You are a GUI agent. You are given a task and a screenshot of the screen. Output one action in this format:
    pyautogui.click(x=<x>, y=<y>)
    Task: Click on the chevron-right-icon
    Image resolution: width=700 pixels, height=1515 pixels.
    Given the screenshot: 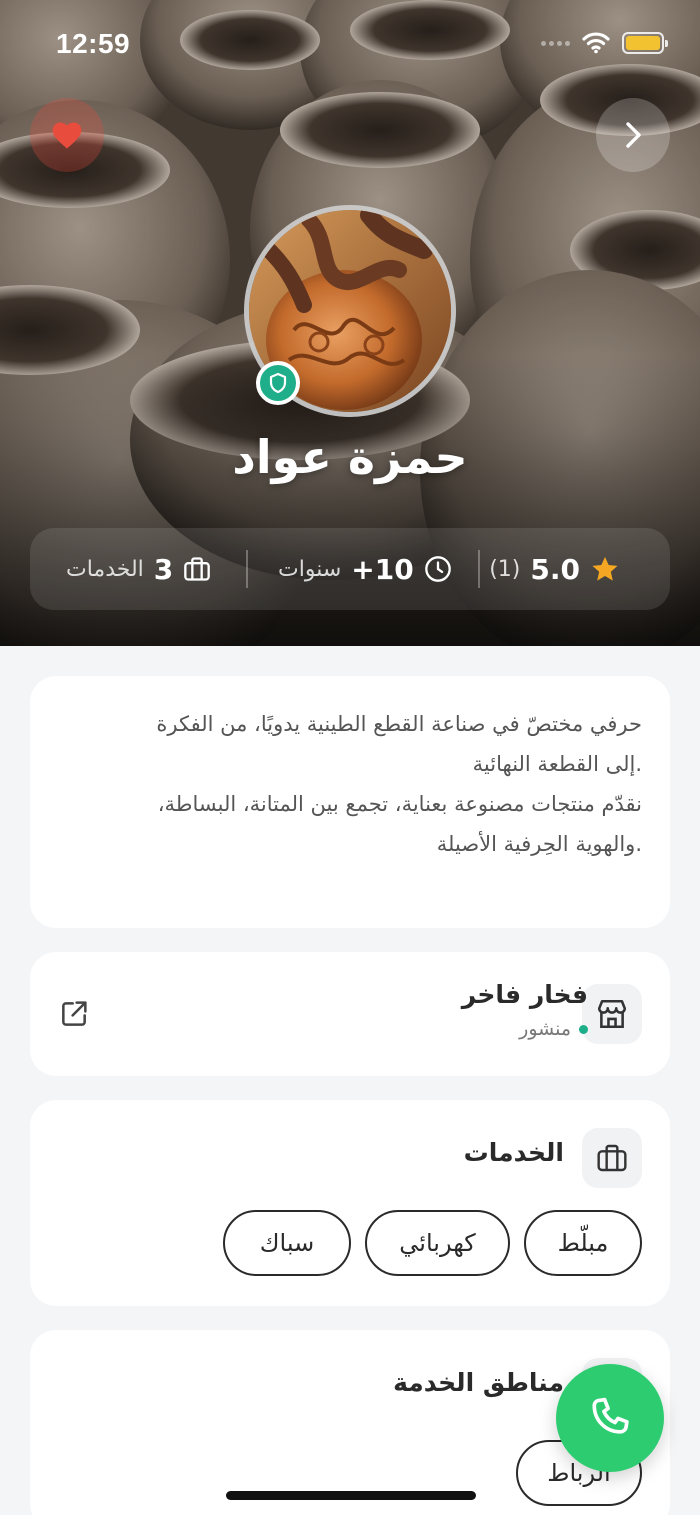 What is the action you would take?
    pyautogui.click(x=633, y=135)
    